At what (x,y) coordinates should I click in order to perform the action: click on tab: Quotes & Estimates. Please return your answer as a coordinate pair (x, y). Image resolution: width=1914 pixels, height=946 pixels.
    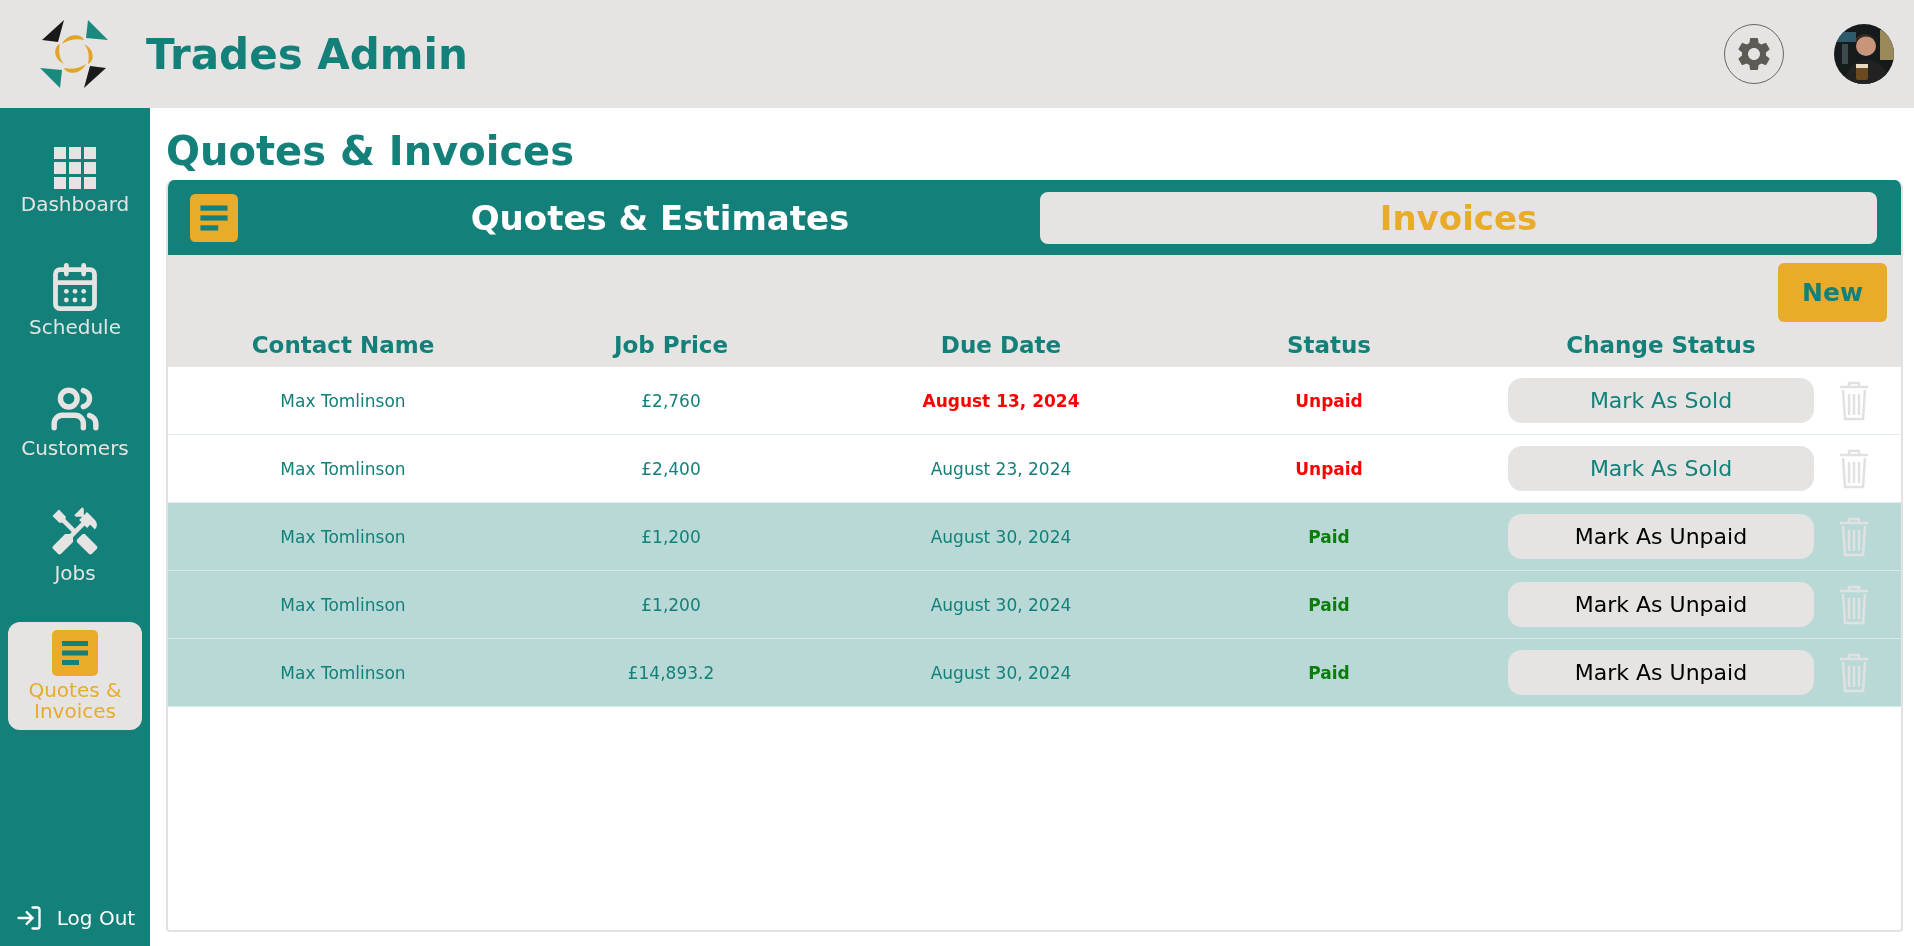
    Looking at the image, I should click on (660, 217).